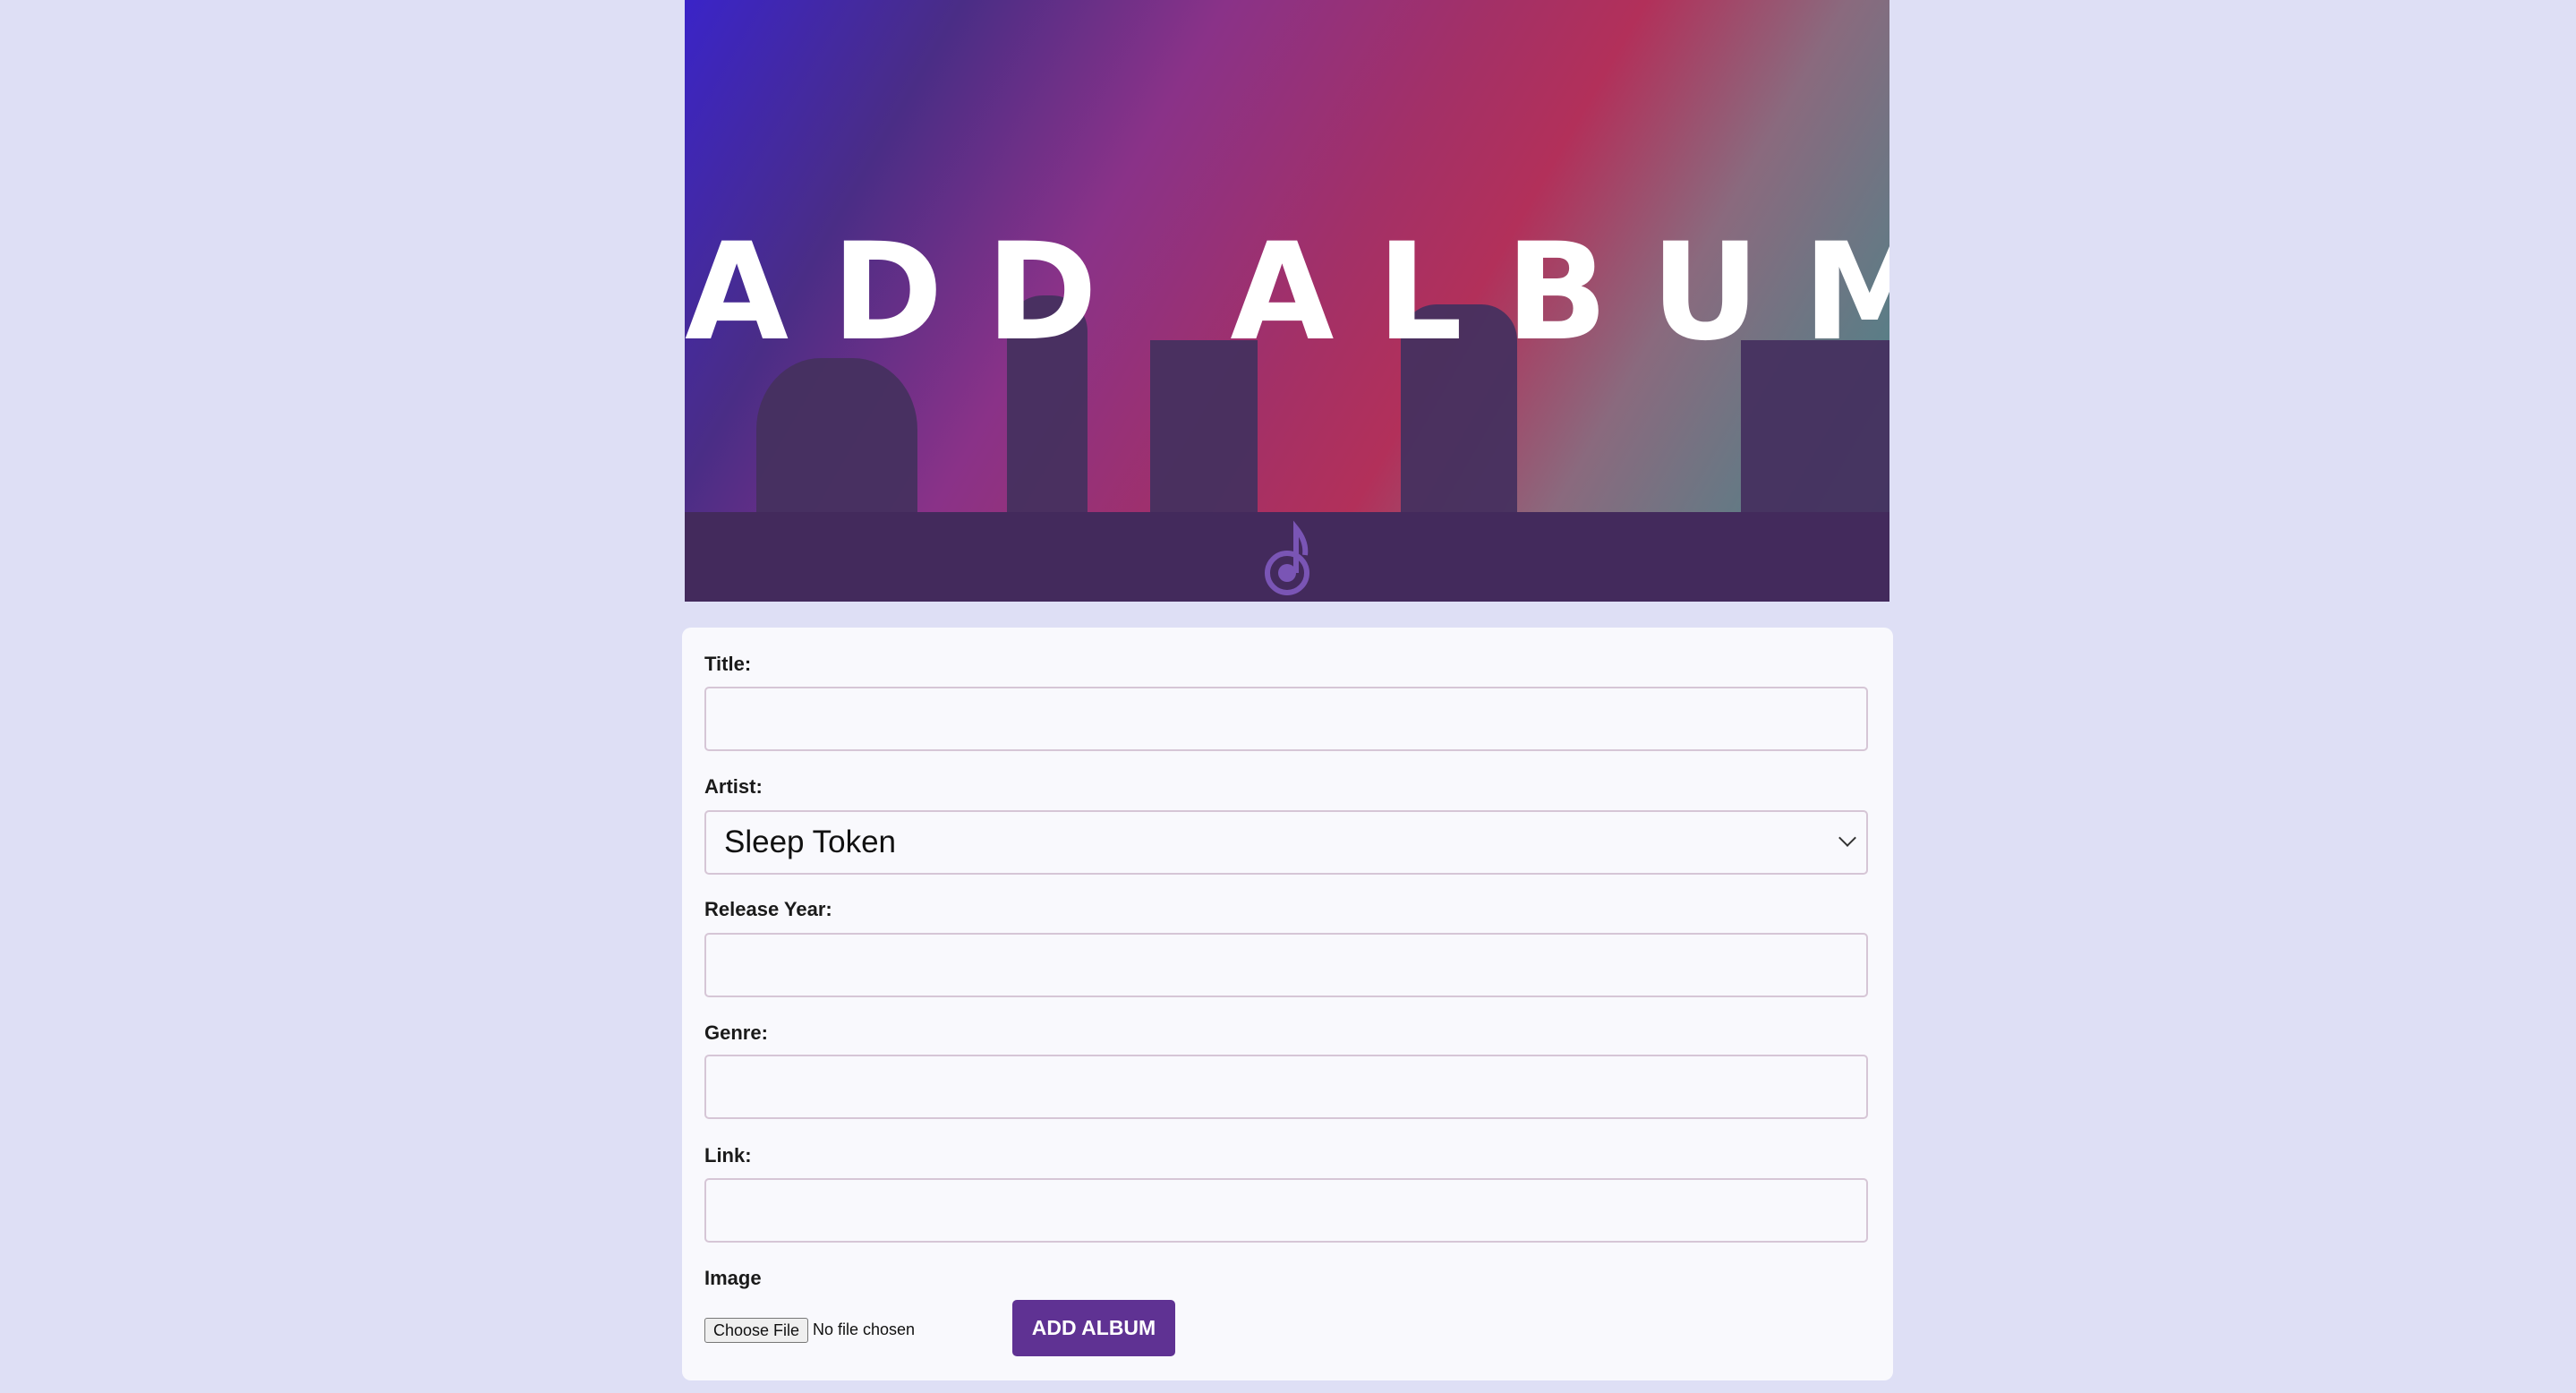  What do you see at coordinates (1286, 719) in the screenshot?
I see `title-input` at bounding box center [1286, 719].